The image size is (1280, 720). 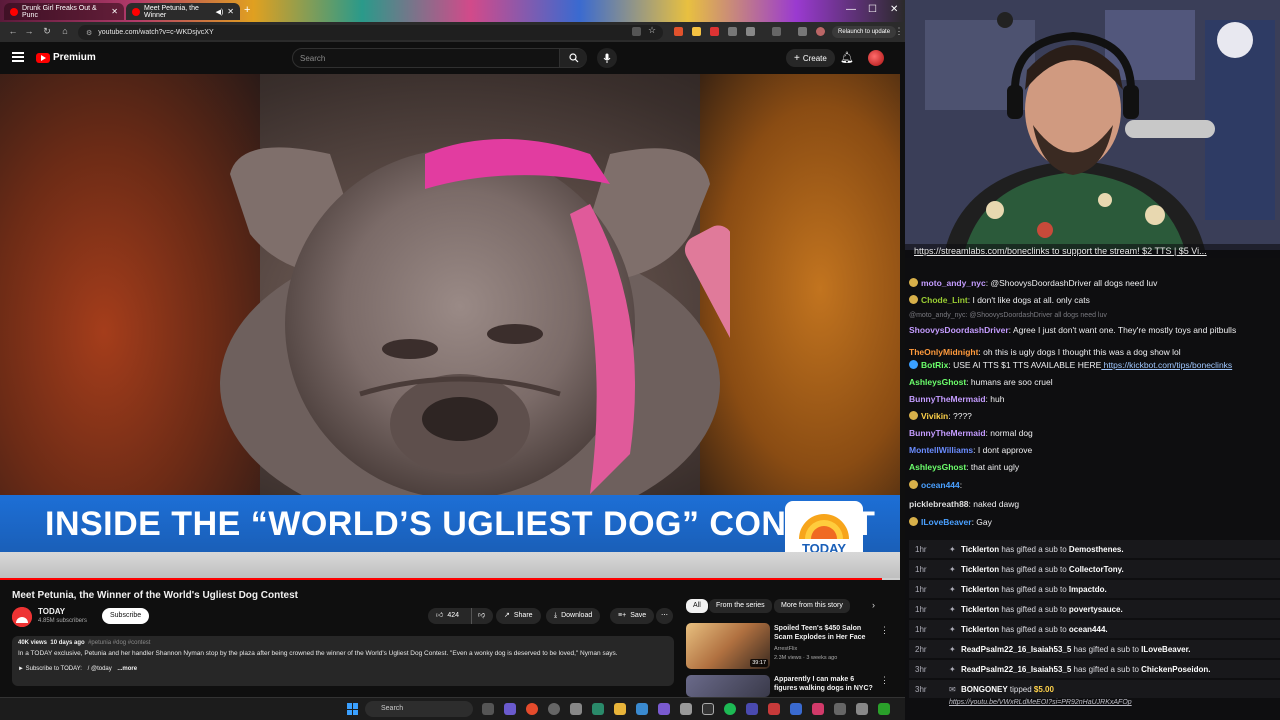 I want to click on chip-more-from-story: More from this story, so click(x=812, y=606).